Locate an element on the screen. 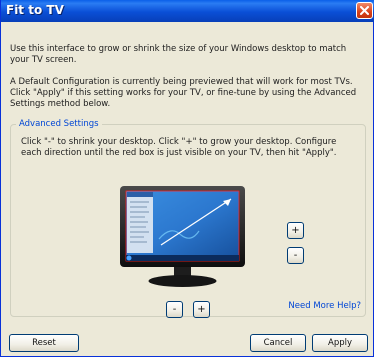 The height and width of the screenshot is (357, 374). reset-button: Reset is located at coordinates (44, 343).